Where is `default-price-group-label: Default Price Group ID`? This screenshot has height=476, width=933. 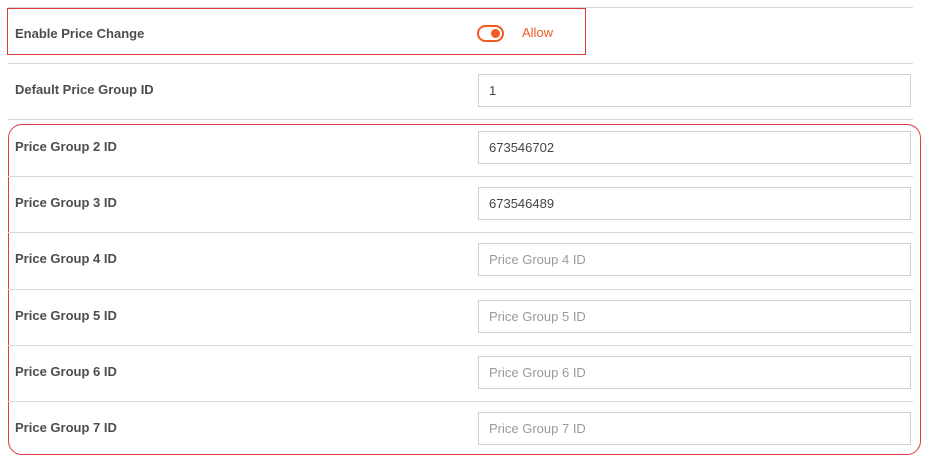
default-price-group-label: Default Price Group ID is located at coordinates (84, 89).